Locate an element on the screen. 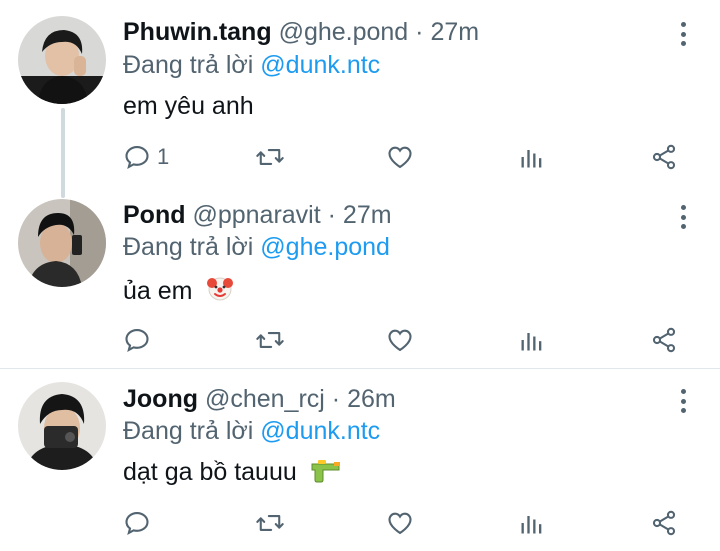 Image resolution: width=720 pixels, height=551 pixels. water-pistol-icon is located at coordinates (326, 474).